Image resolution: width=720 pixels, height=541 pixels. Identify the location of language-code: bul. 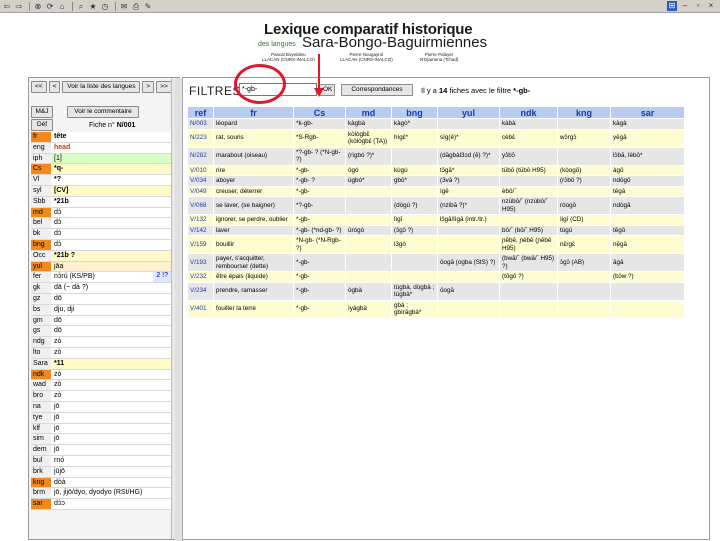
(41, 460).